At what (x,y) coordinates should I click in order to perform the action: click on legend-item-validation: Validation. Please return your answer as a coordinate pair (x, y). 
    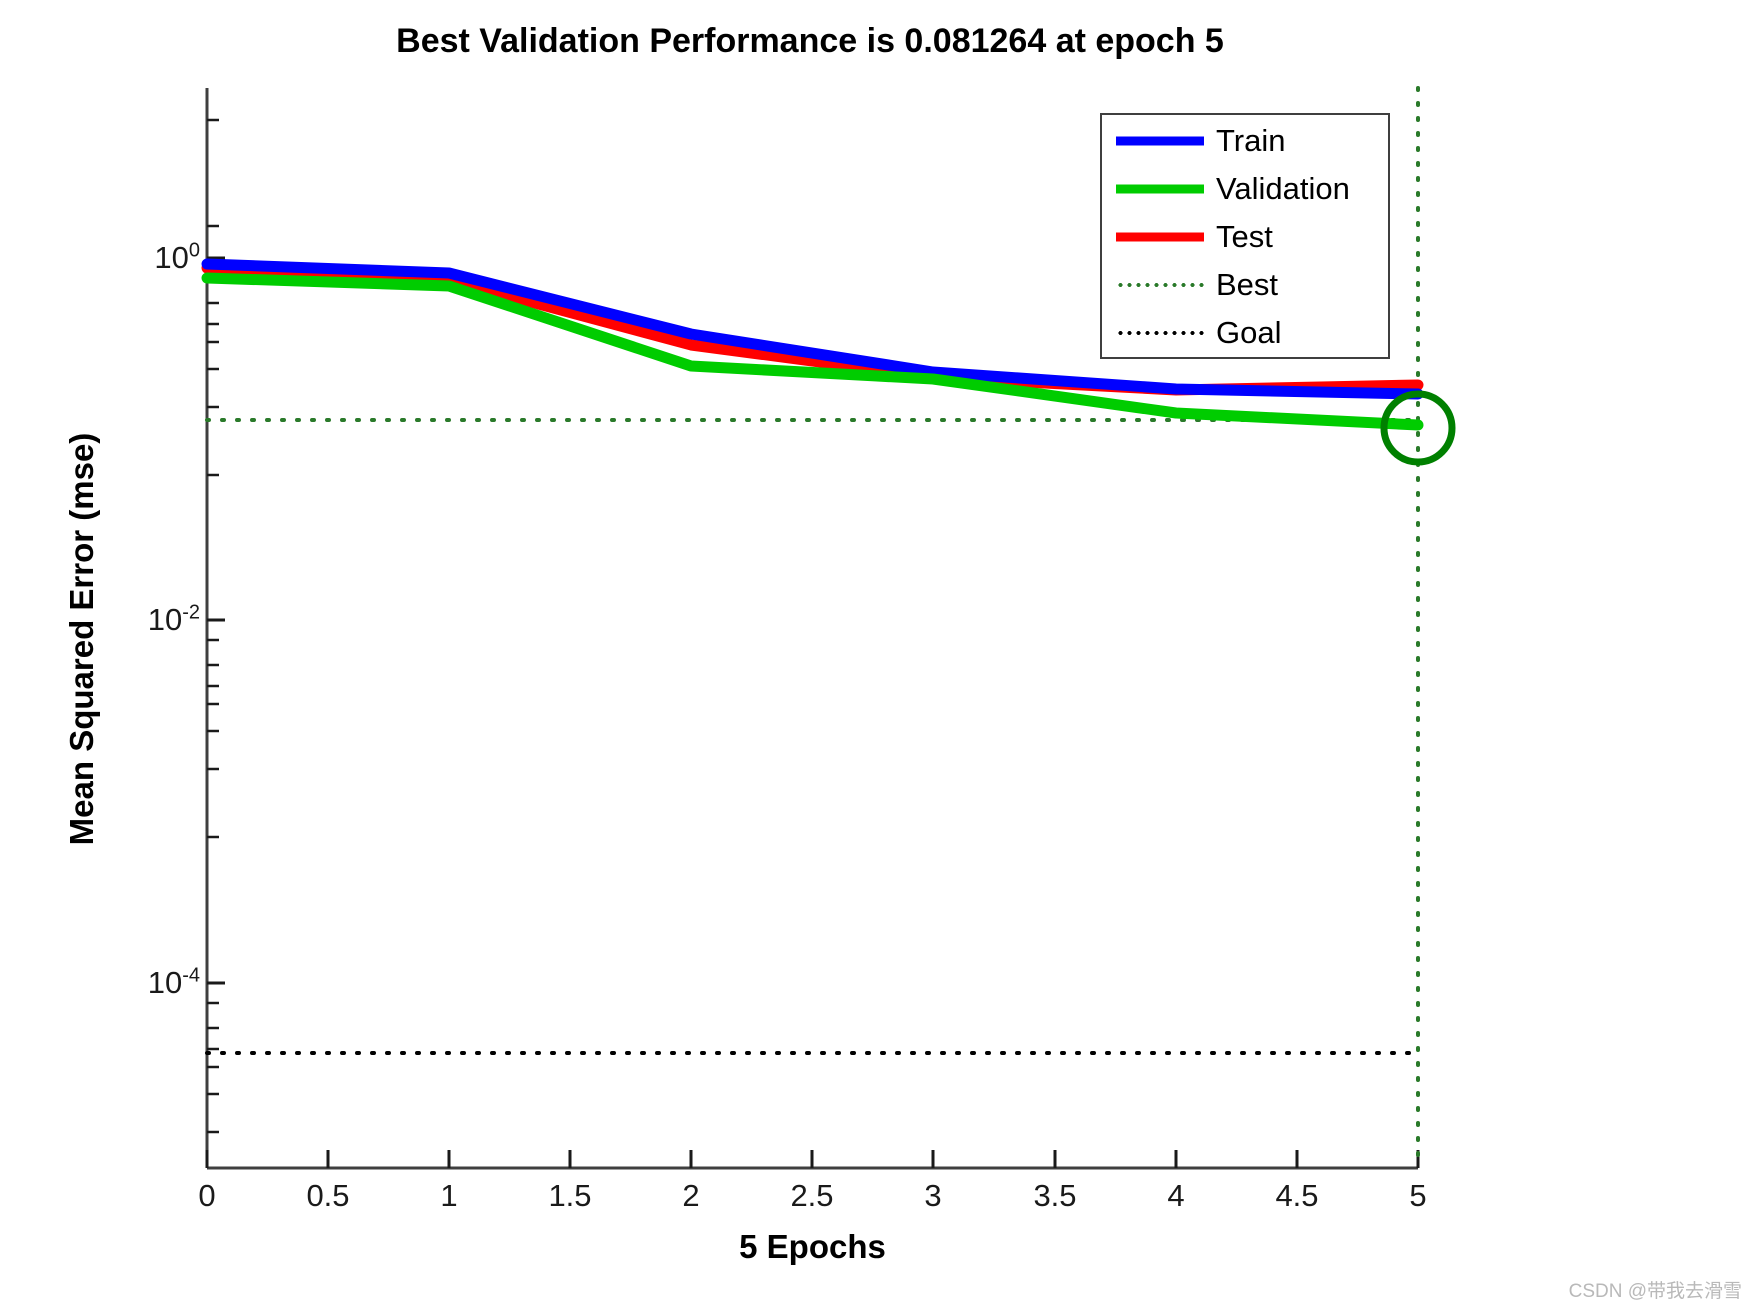
    Looking at the image, I should click on (1247, 189).